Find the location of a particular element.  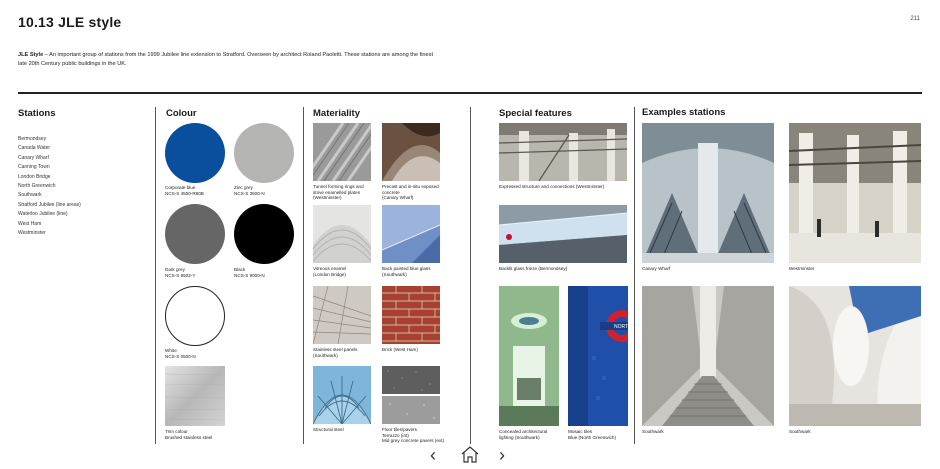

photo-southwark-hall is located at coordinates (855, 356).